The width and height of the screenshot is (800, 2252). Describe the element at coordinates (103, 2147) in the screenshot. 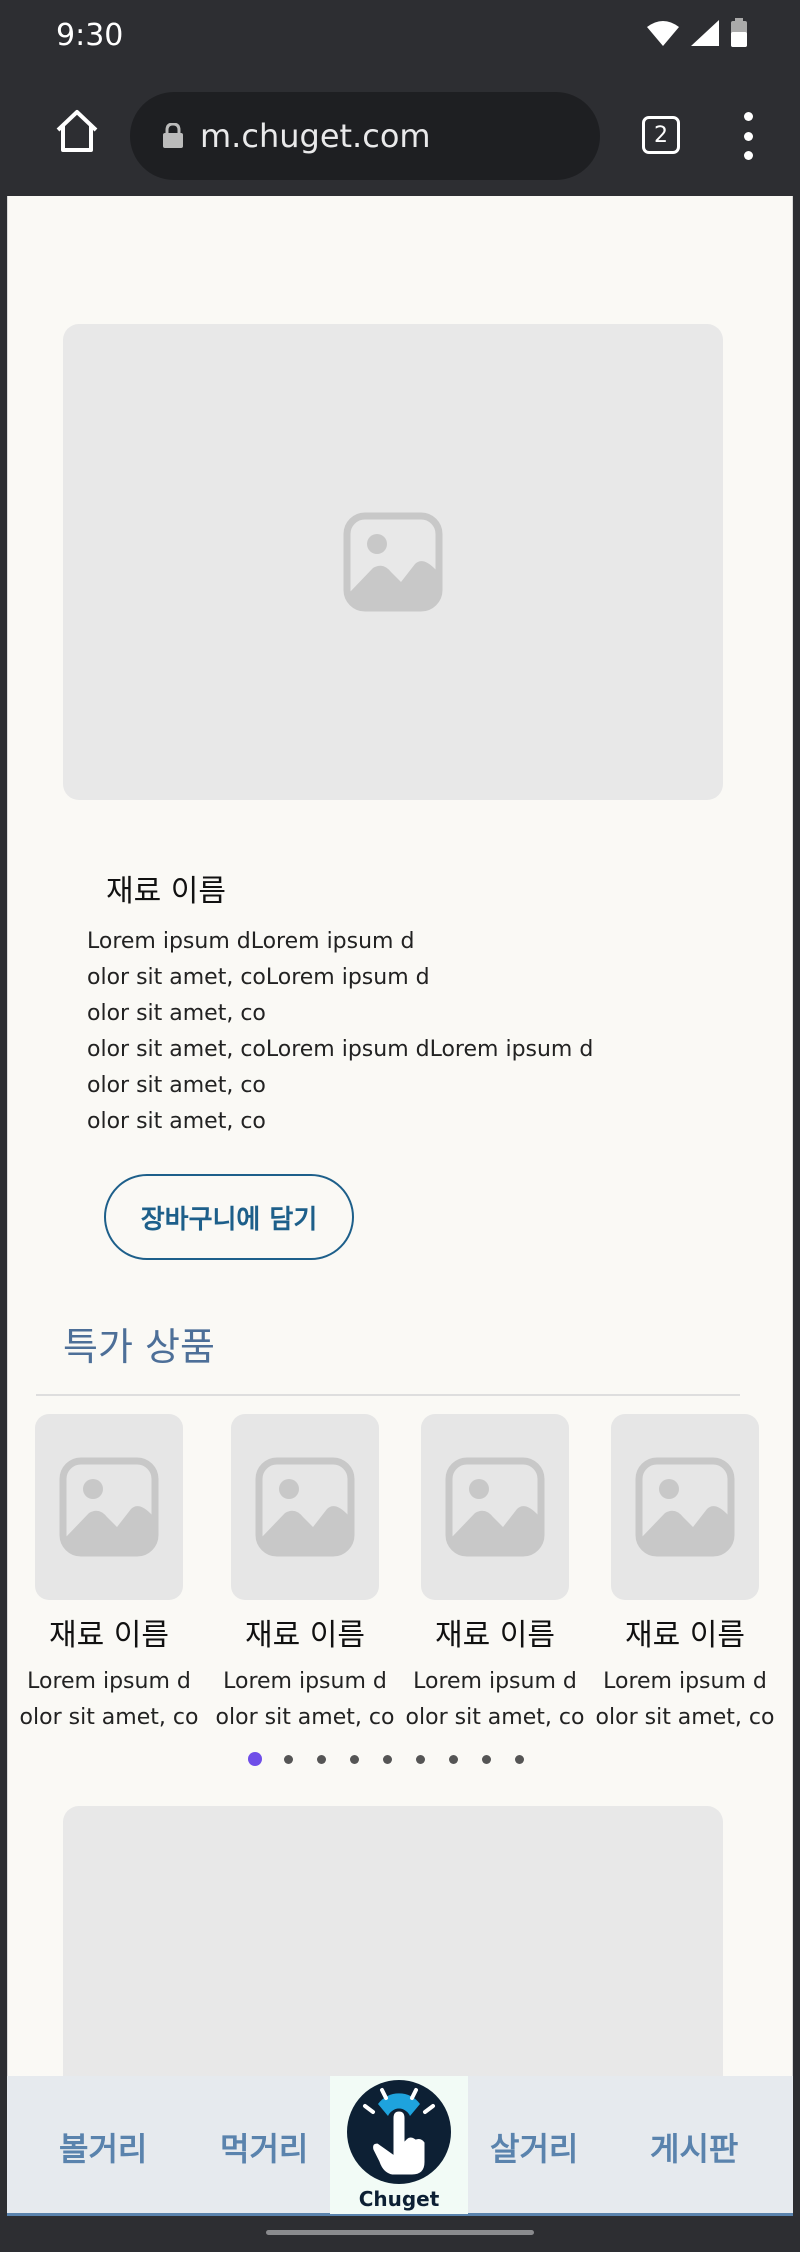

I see `nav-item-sights: 볼거리` at that location.